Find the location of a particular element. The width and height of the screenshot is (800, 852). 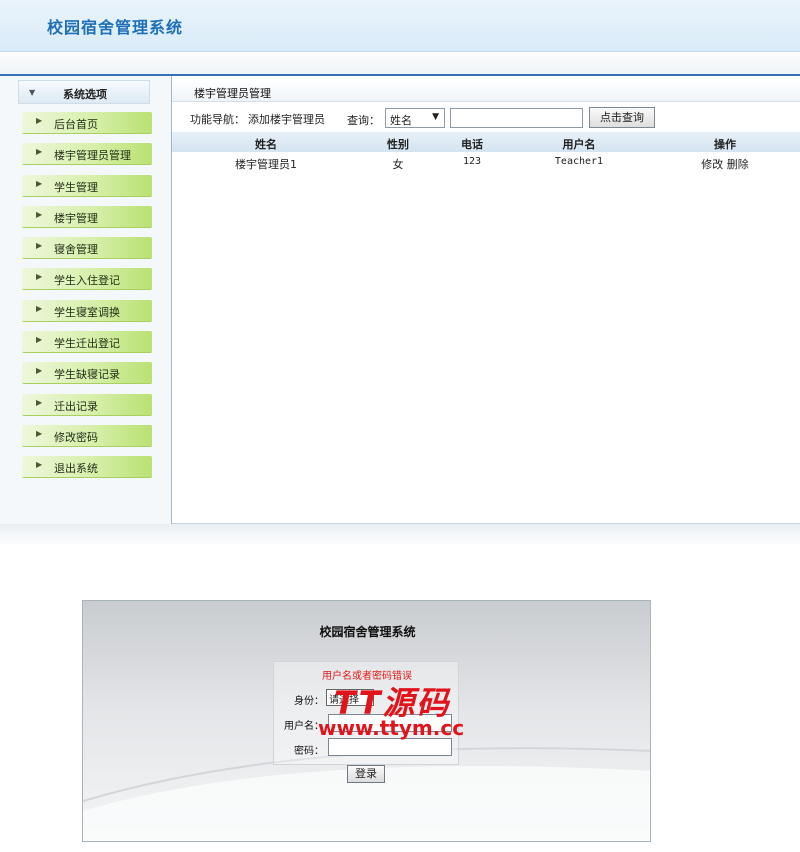

cell-actions: 修改 删除 is located at coordinates (725, 164).